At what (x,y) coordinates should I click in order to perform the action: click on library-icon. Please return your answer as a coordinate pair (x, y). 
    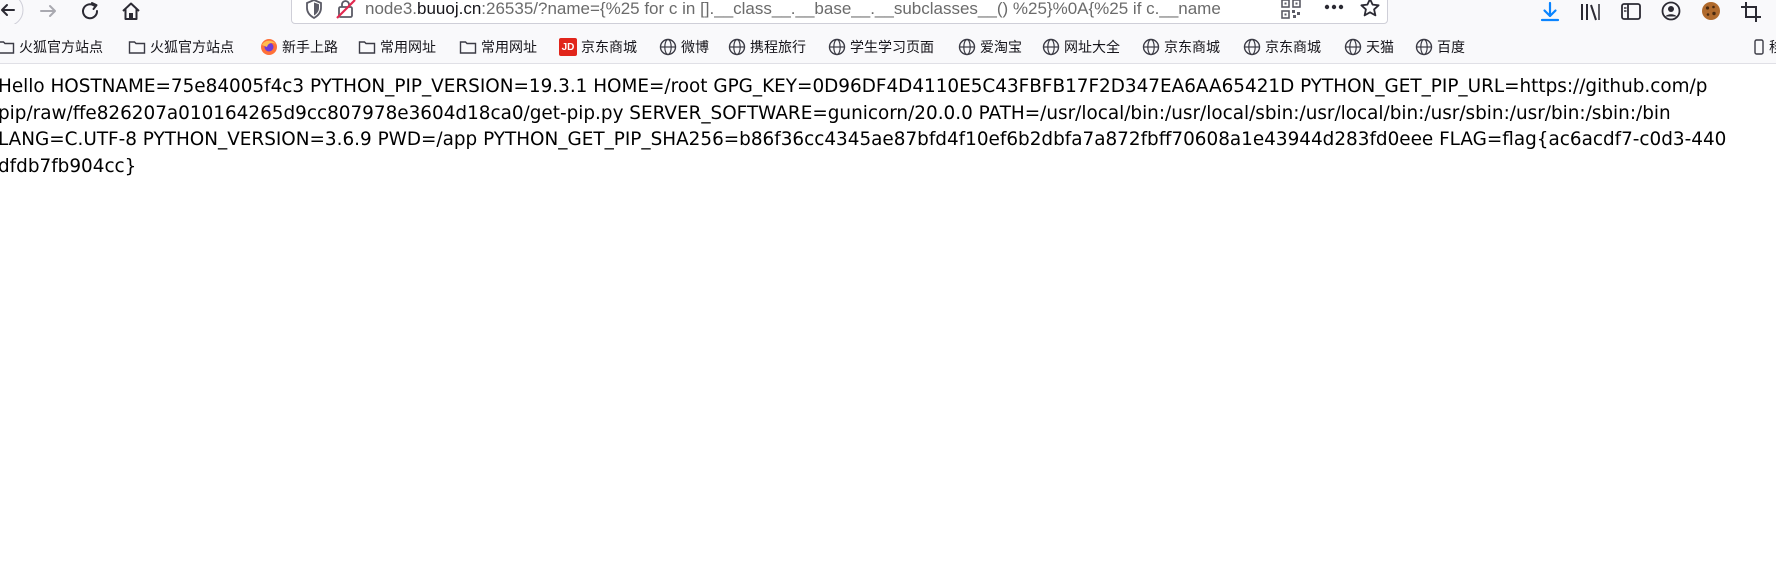
    Looking at the image, I should click on (1590, 12).